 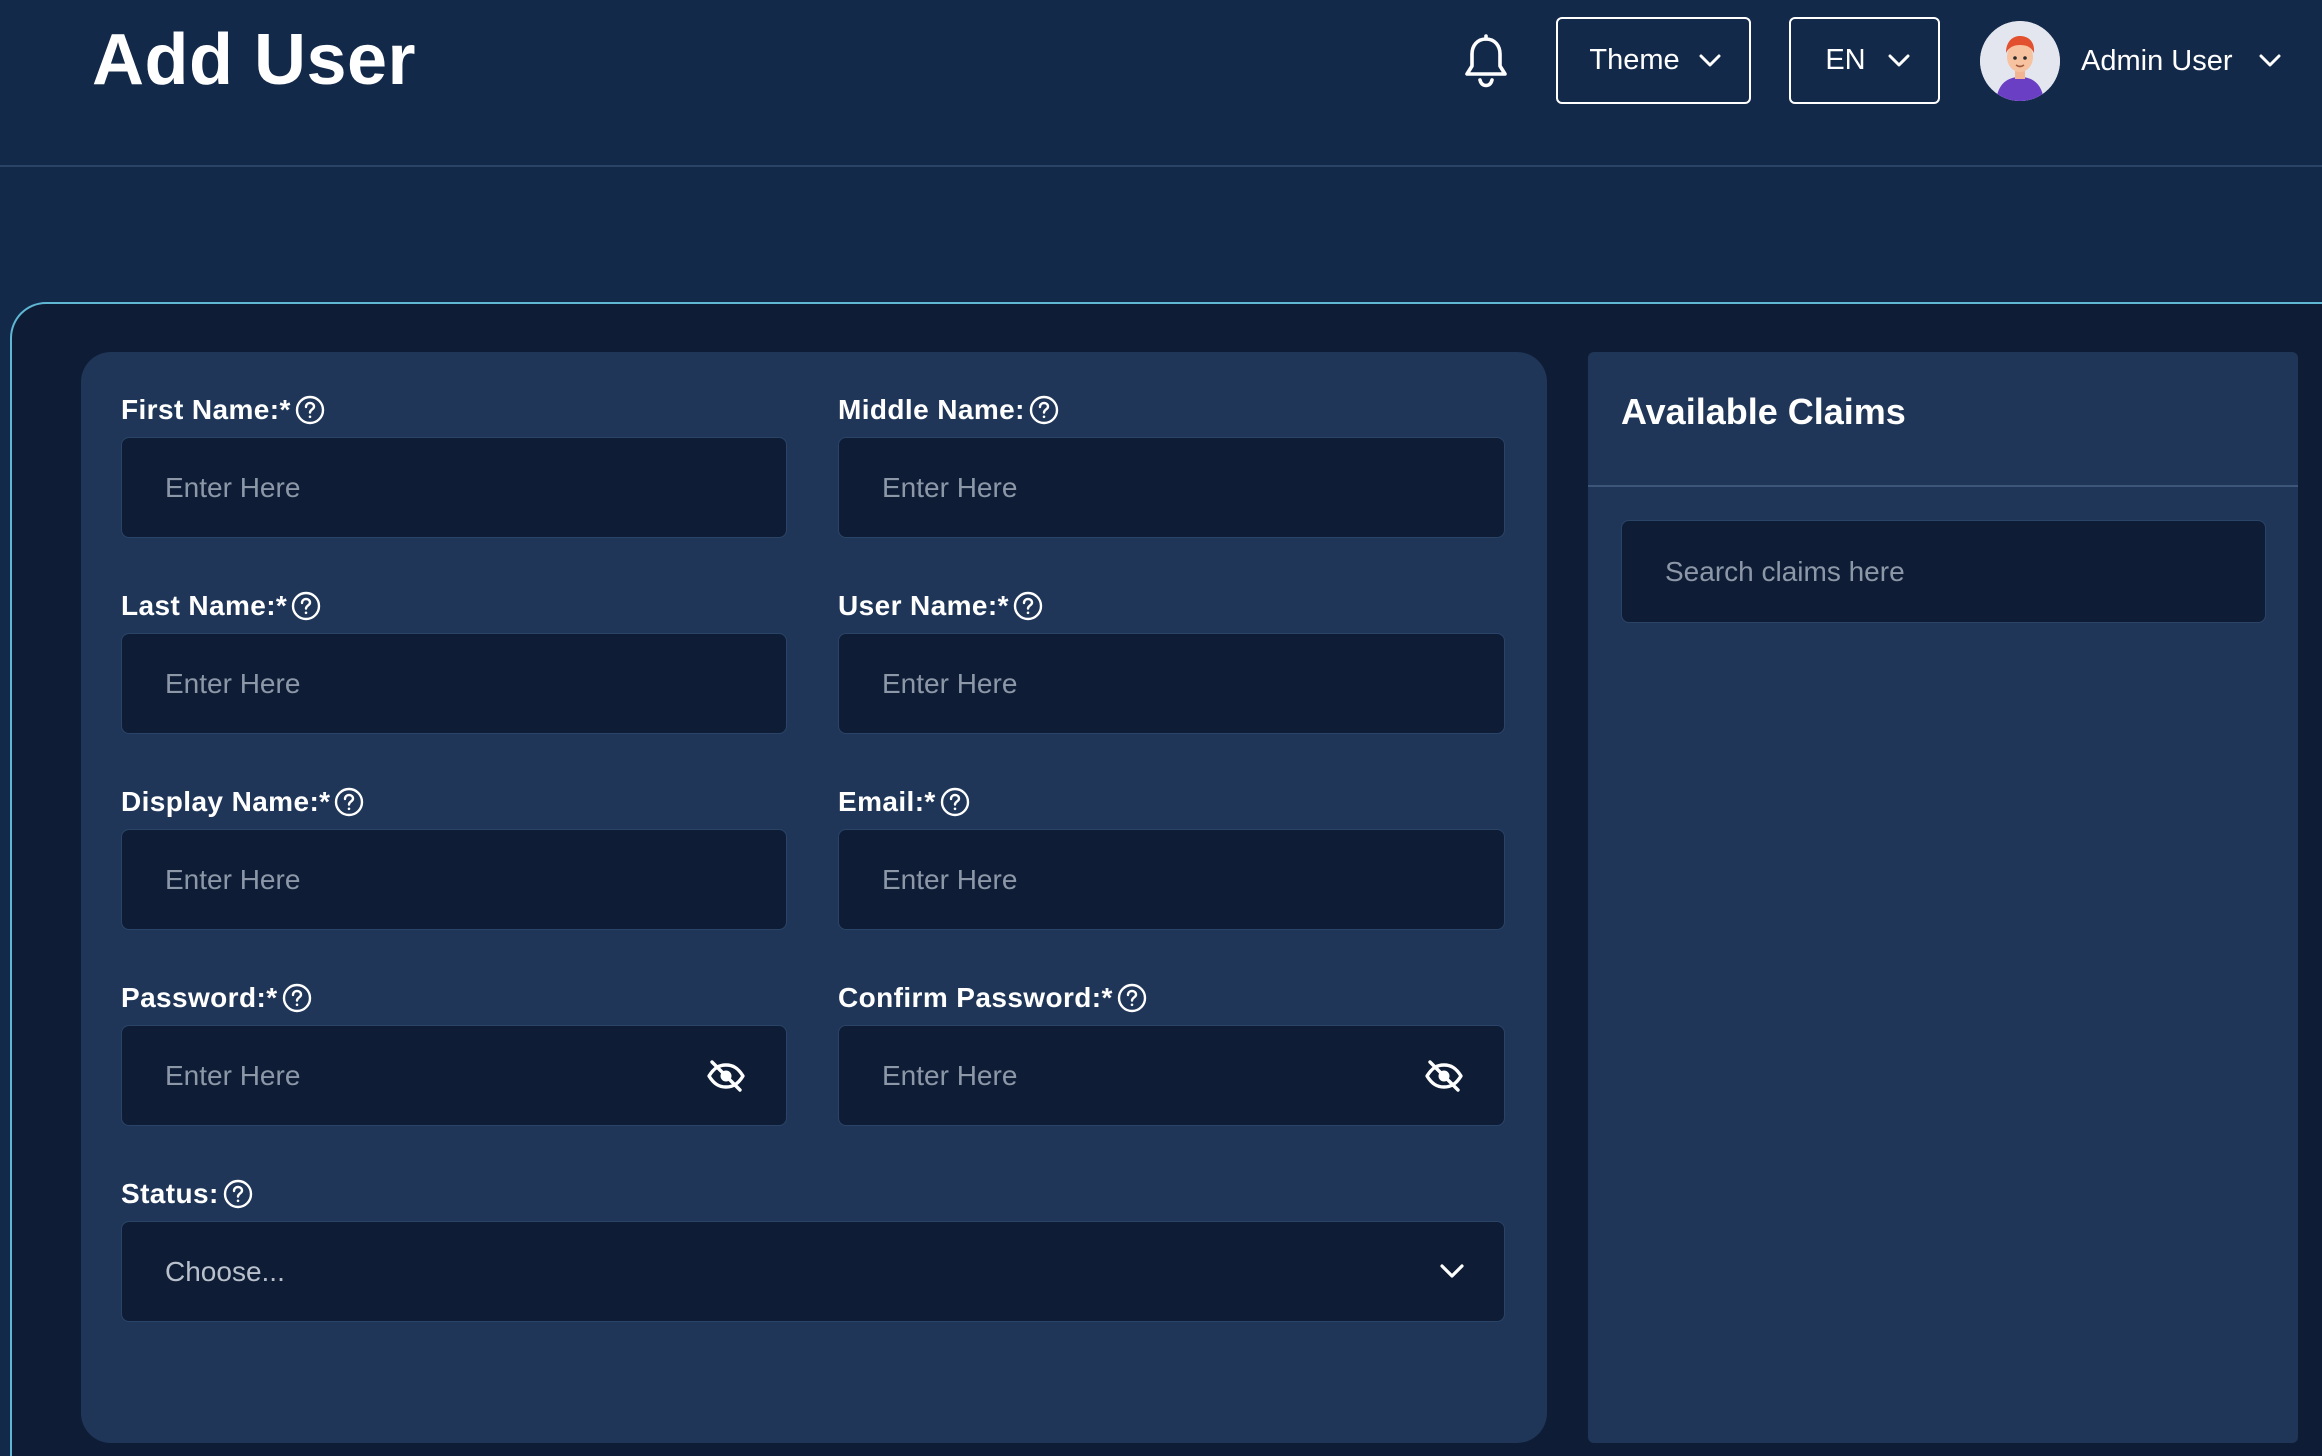 I want to click on middle-name-field, so click(x=1171, y=487).